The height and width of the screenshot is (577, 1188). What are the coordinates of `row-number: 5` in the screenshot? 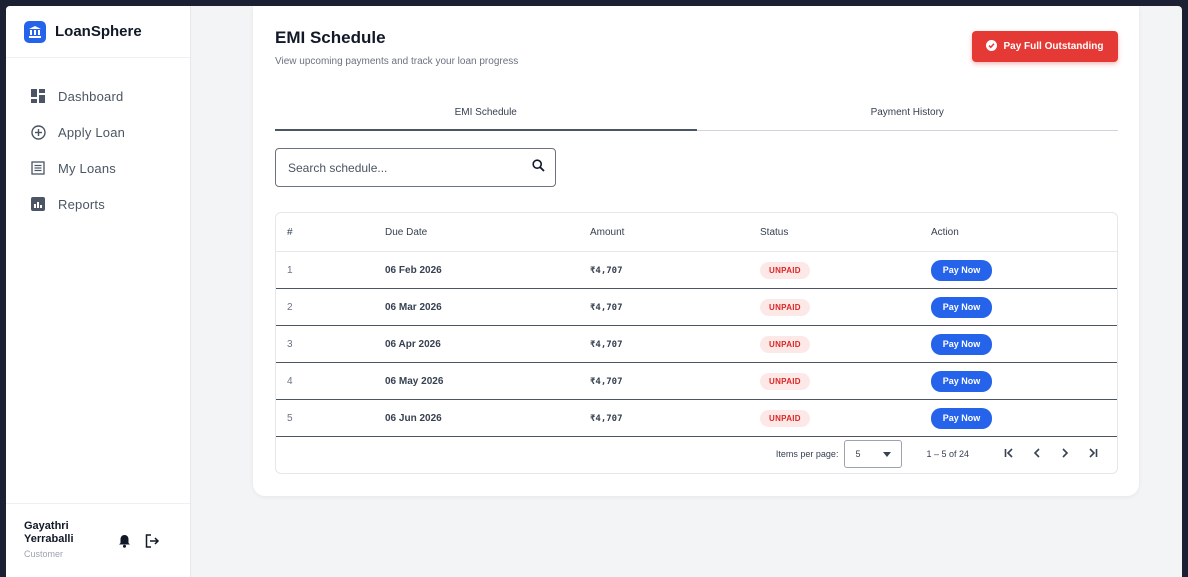 It's located at (290, 418).